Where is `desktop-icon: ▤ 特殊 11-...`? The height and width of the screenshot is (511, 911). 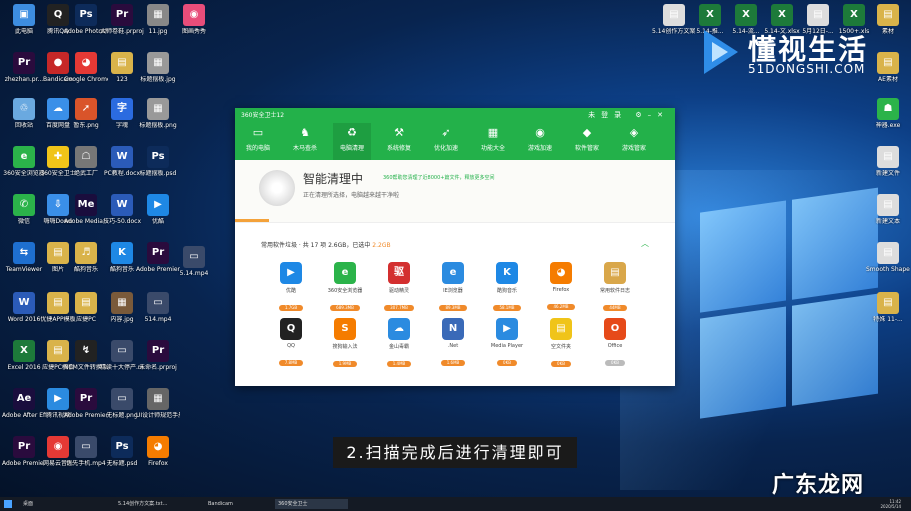 desktop-icon: ▤ 特殊 11-... is located at coordinates (888, 307).